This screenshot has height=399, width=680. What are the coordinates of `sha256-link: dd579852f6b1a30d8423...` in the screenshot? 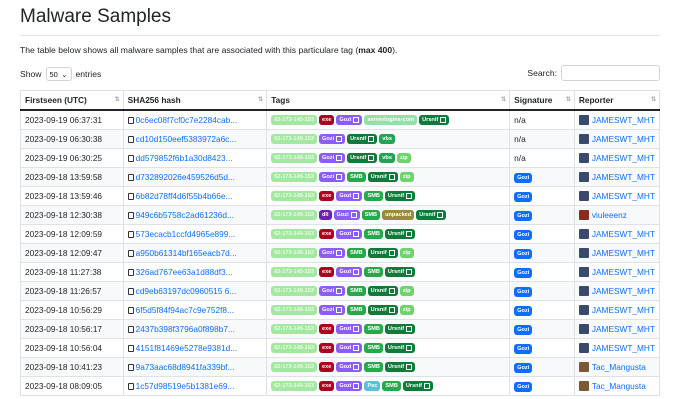 It's located at (184, 158).